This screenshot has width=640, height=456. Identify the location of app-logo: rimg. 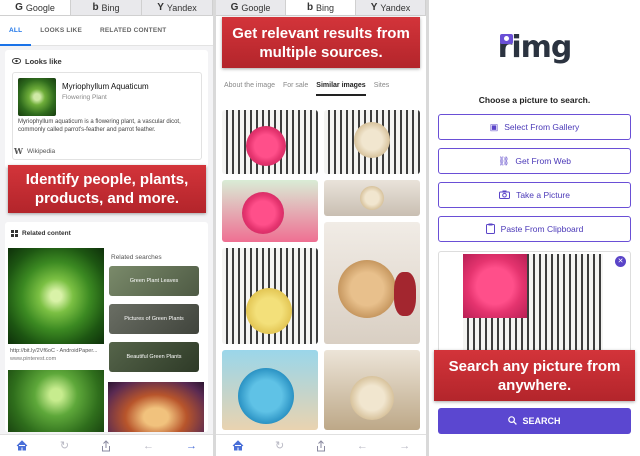
(534, 47).